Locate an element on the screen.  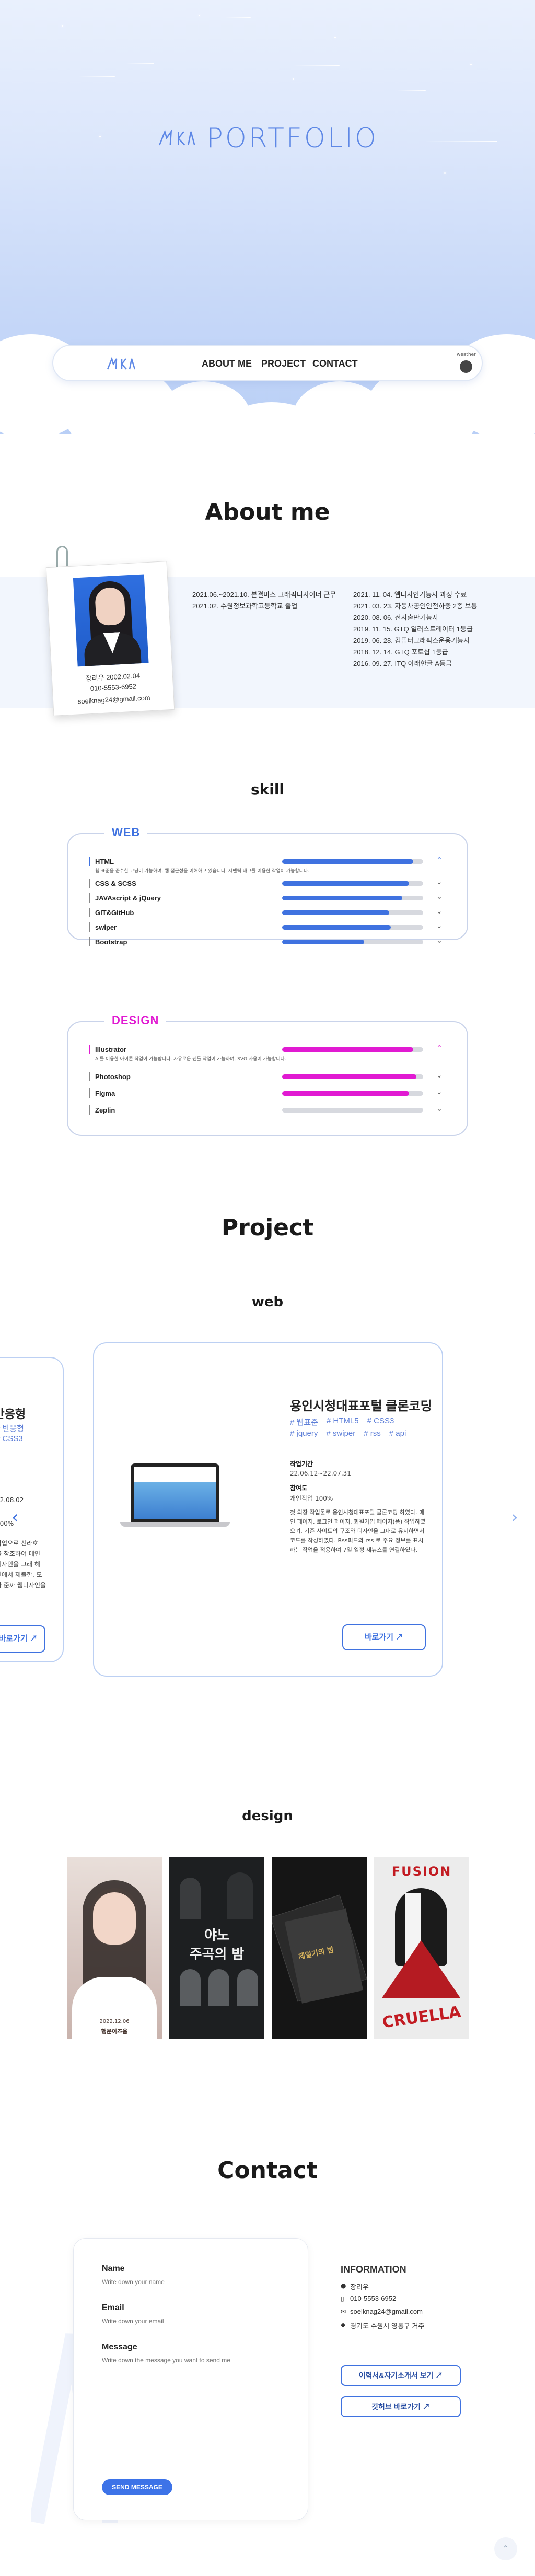
resume-button-label: 이력서&자기소개서 보기 is located at coordinates (396, 2375).